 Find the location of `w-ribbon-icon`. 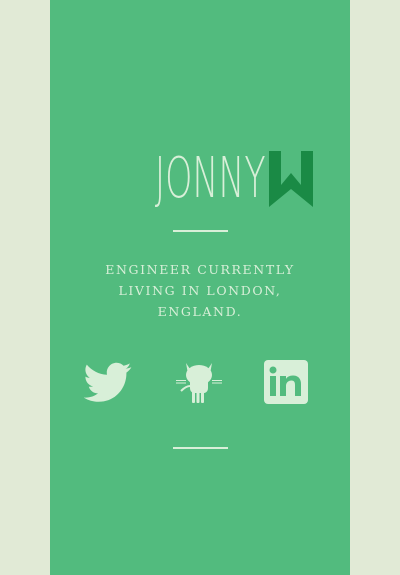

w-ribbon-icon is located at coordinates (291, 179).